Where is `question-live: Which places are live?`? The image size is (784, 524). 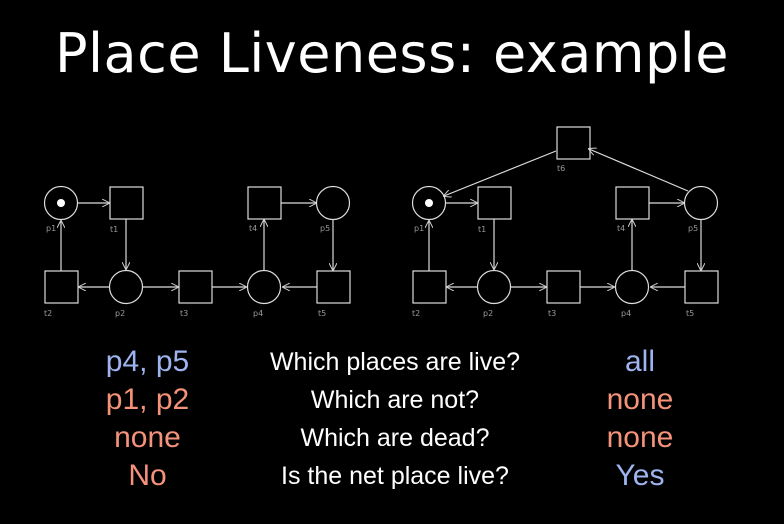 question-live: Which places are live? is located at coordinates (395, 362).